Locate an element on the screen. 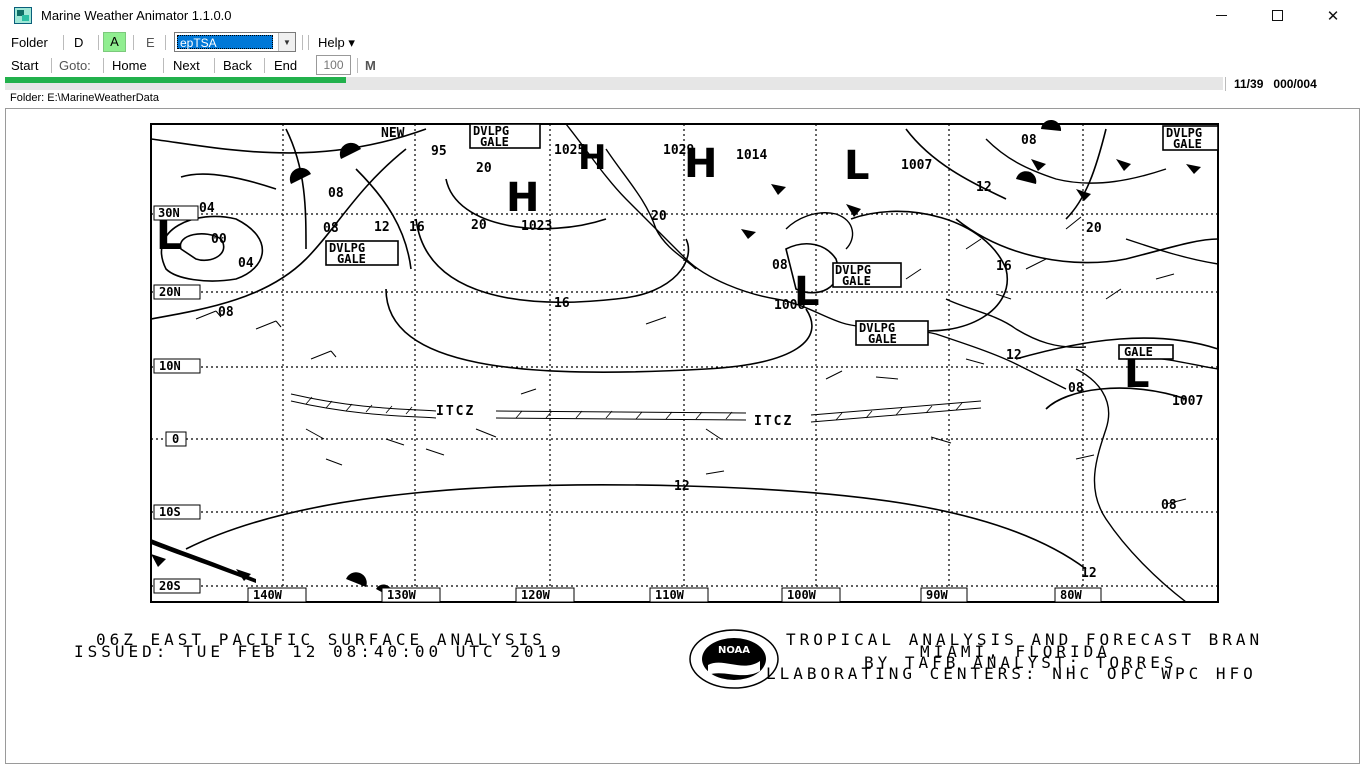 The image size is (1366, 768). help-menu: Help ▾ is located at coordinates (336, 43).